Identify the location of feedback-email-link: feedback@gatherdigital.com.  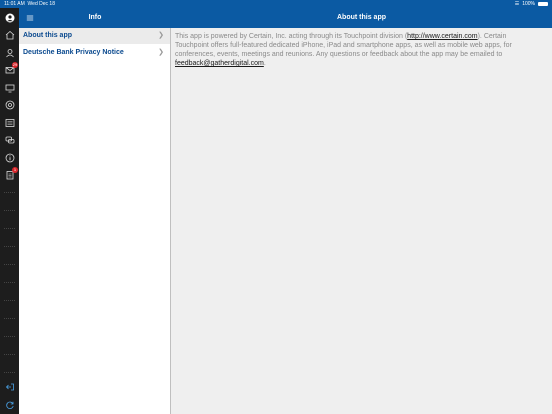
(219, 63).